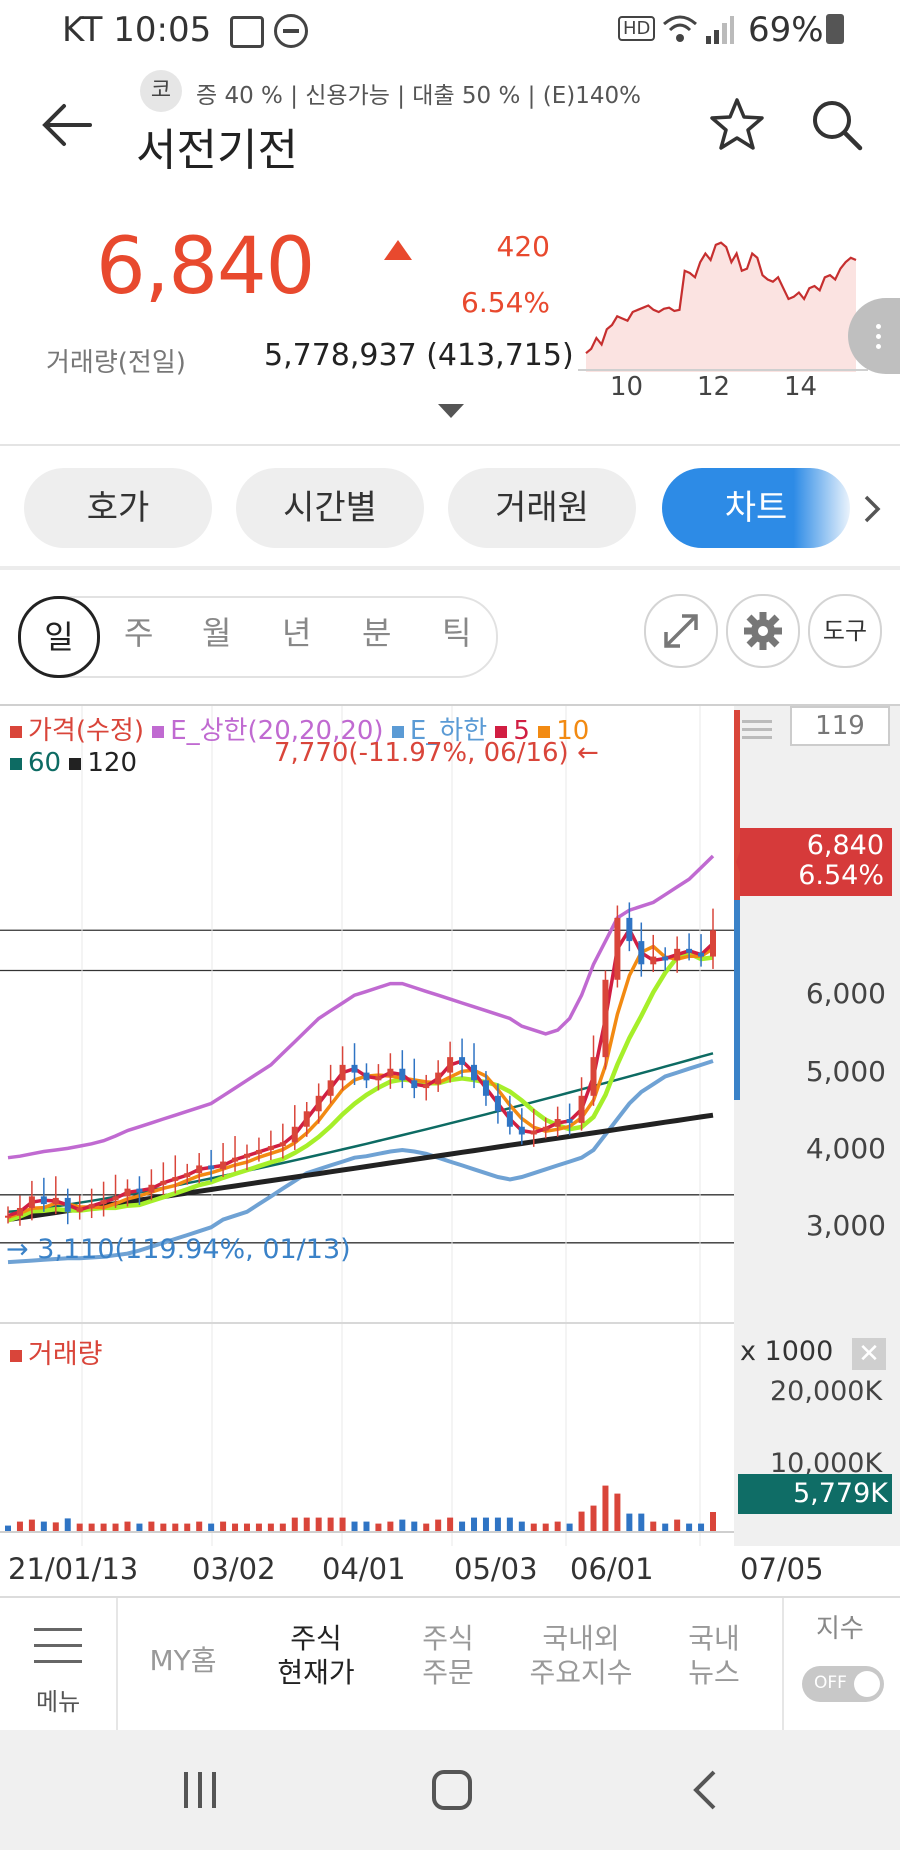  What do you see at coordinates (137, 30) in the screenshot?
I see `status-time: KT 10:05` at bounding box center [137, 30].